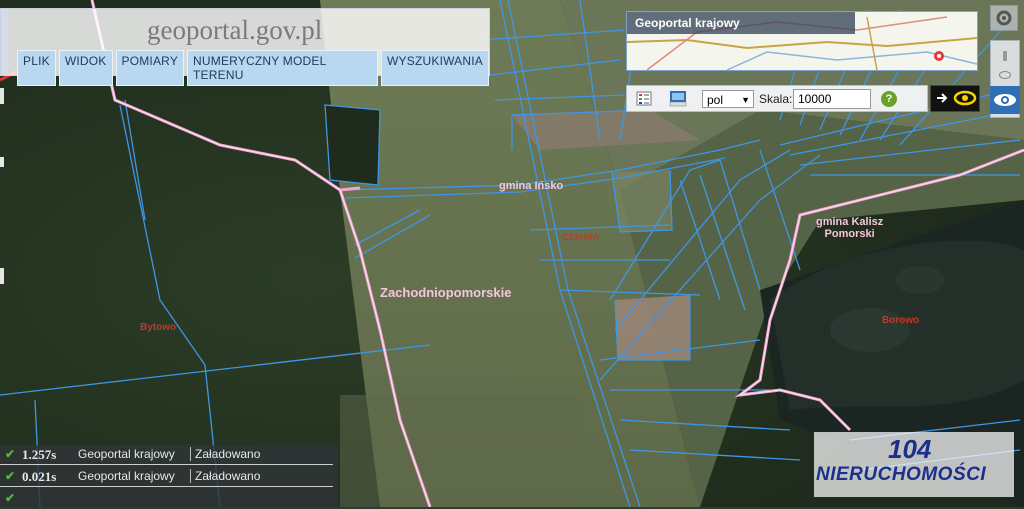 Image resolution: width=1024 pixels, height=509 pixels. What do you see at coordinates (39, 476) in the screenshot?
I see `status-time: 0.021s` at bounding box center [39, 476].